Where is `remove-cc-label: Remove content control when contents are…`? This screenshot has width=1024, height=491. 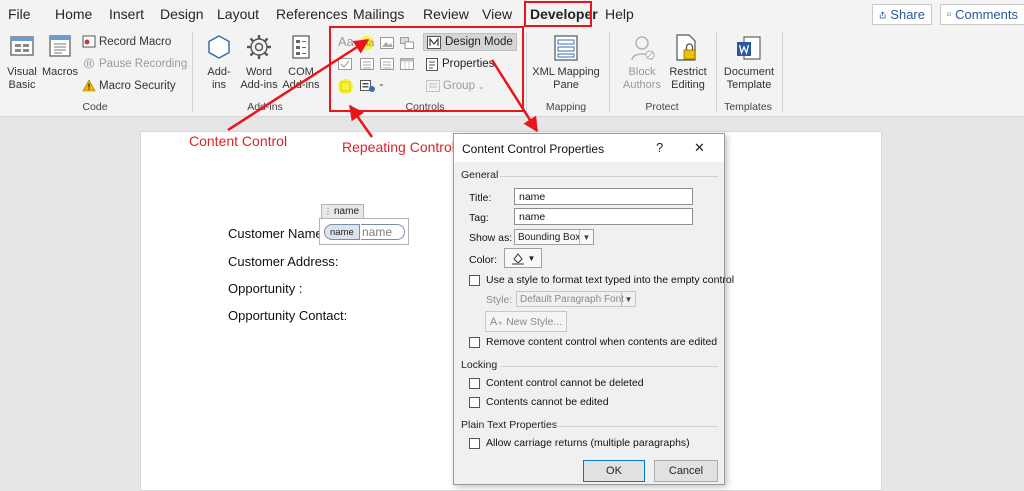
remove-cc-label: Remove content control when contents are… is located at coordinates (602, 342).